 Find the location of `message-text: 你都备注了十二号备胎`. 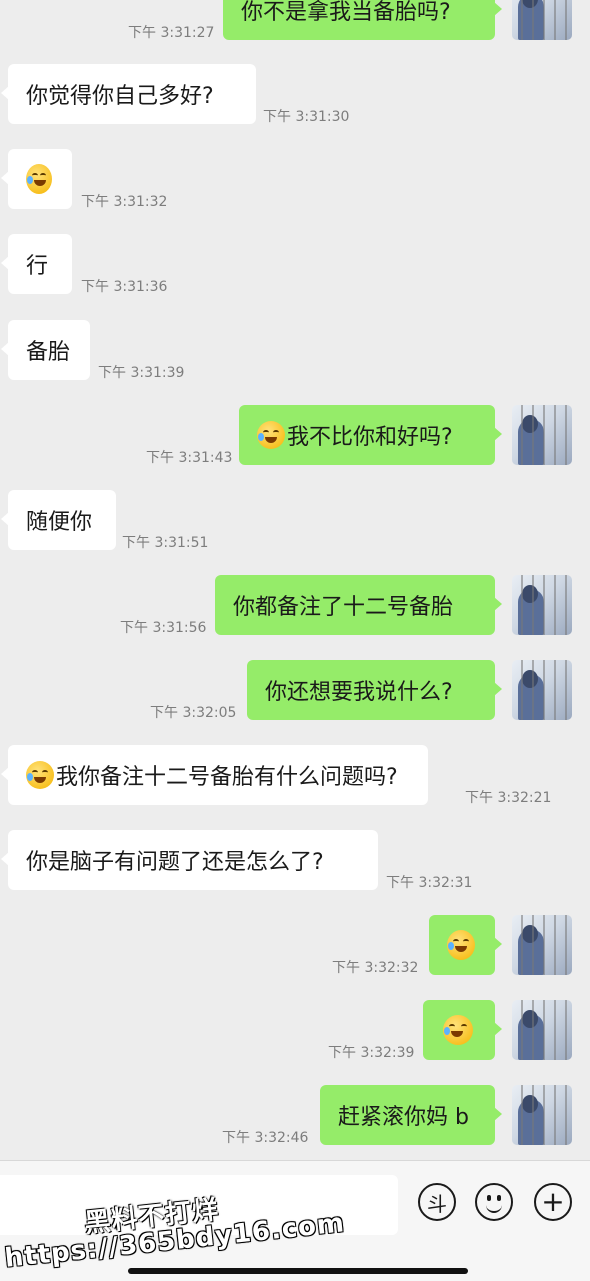

message-text: 你都备注了十二号备胎 is located at coordinates (343, 607).